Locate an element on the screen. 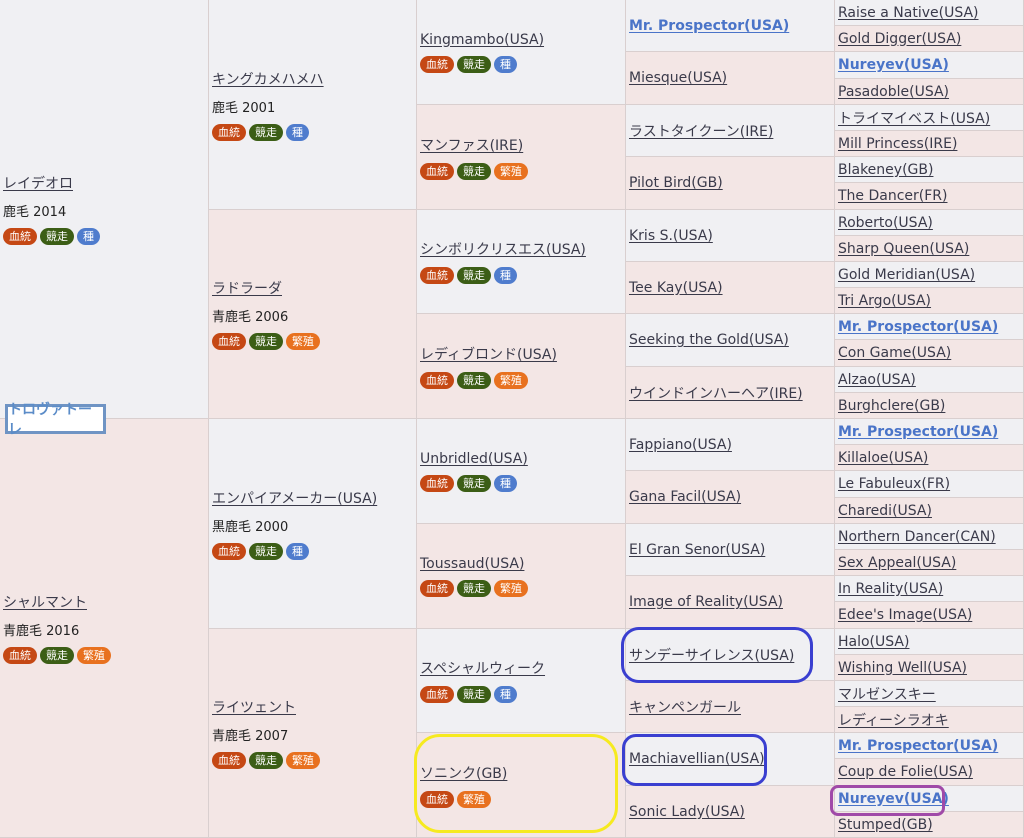 The height and width of the screenshot is (838, 1024). horse-name-link: Edee's Image(USA) is located at coordinates (930, 615).